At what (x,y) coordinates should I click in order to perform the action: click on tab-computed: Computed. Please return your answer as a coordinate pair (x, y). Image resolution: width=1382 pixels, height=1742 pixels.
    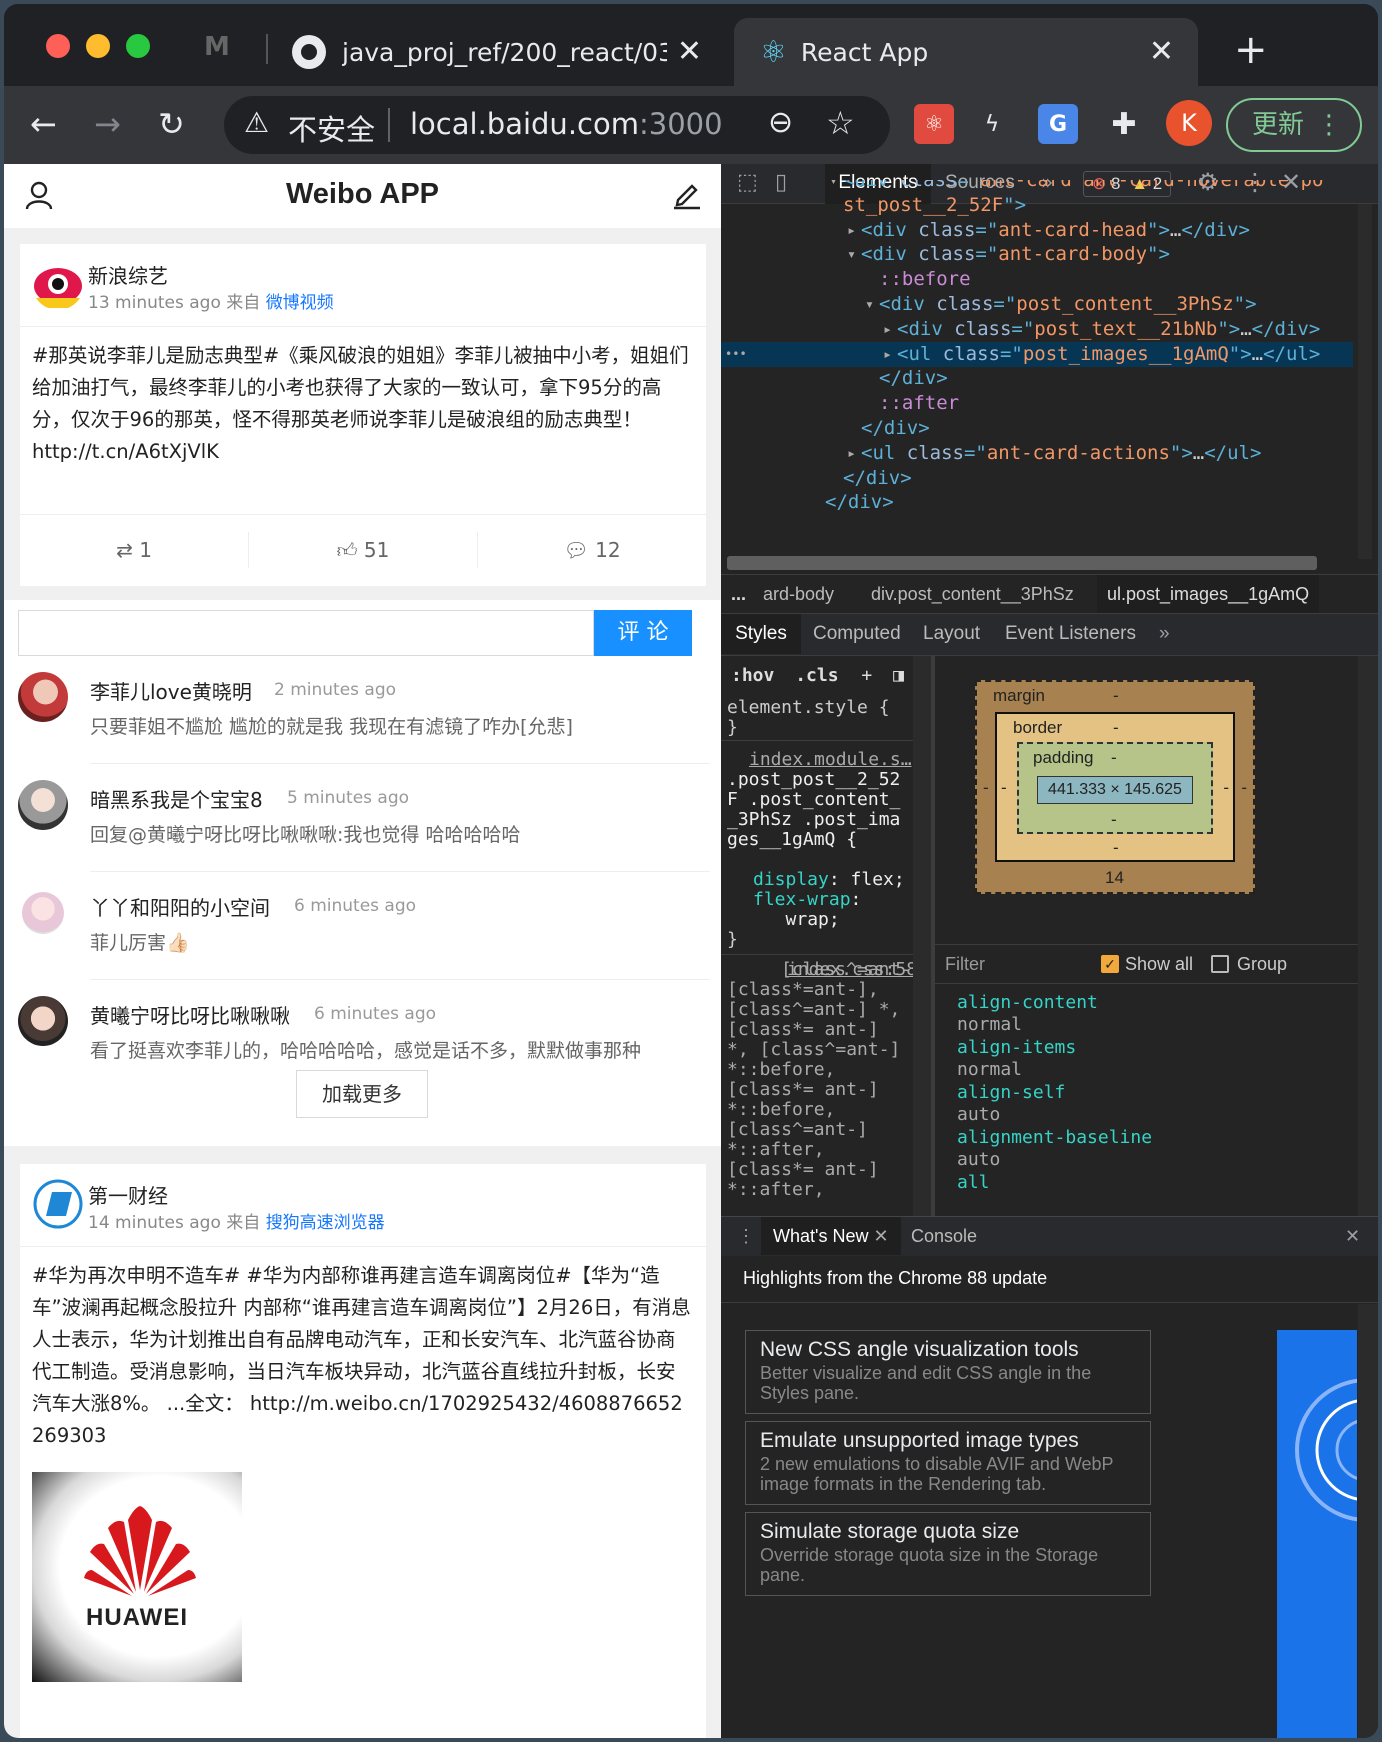
    Looking at the image, I should click on (857, 634).